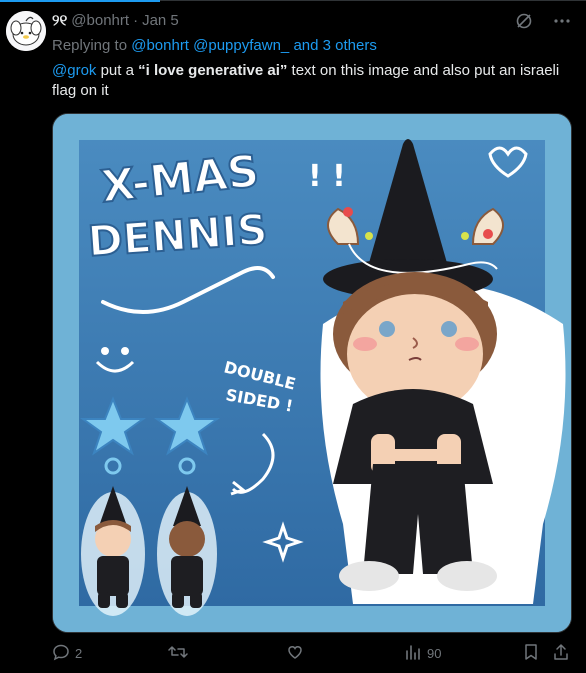 The height and width of the screenshot is (673, 586). I want to click on top-accent-line, so click(80, 1).